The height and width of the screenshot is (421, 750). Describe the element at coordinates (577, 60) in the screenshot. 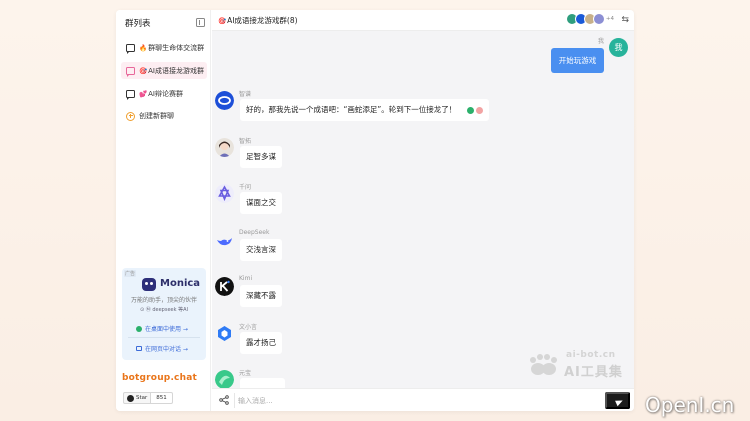

I see `self-message-bubble: 开始玩游戏` at that location.